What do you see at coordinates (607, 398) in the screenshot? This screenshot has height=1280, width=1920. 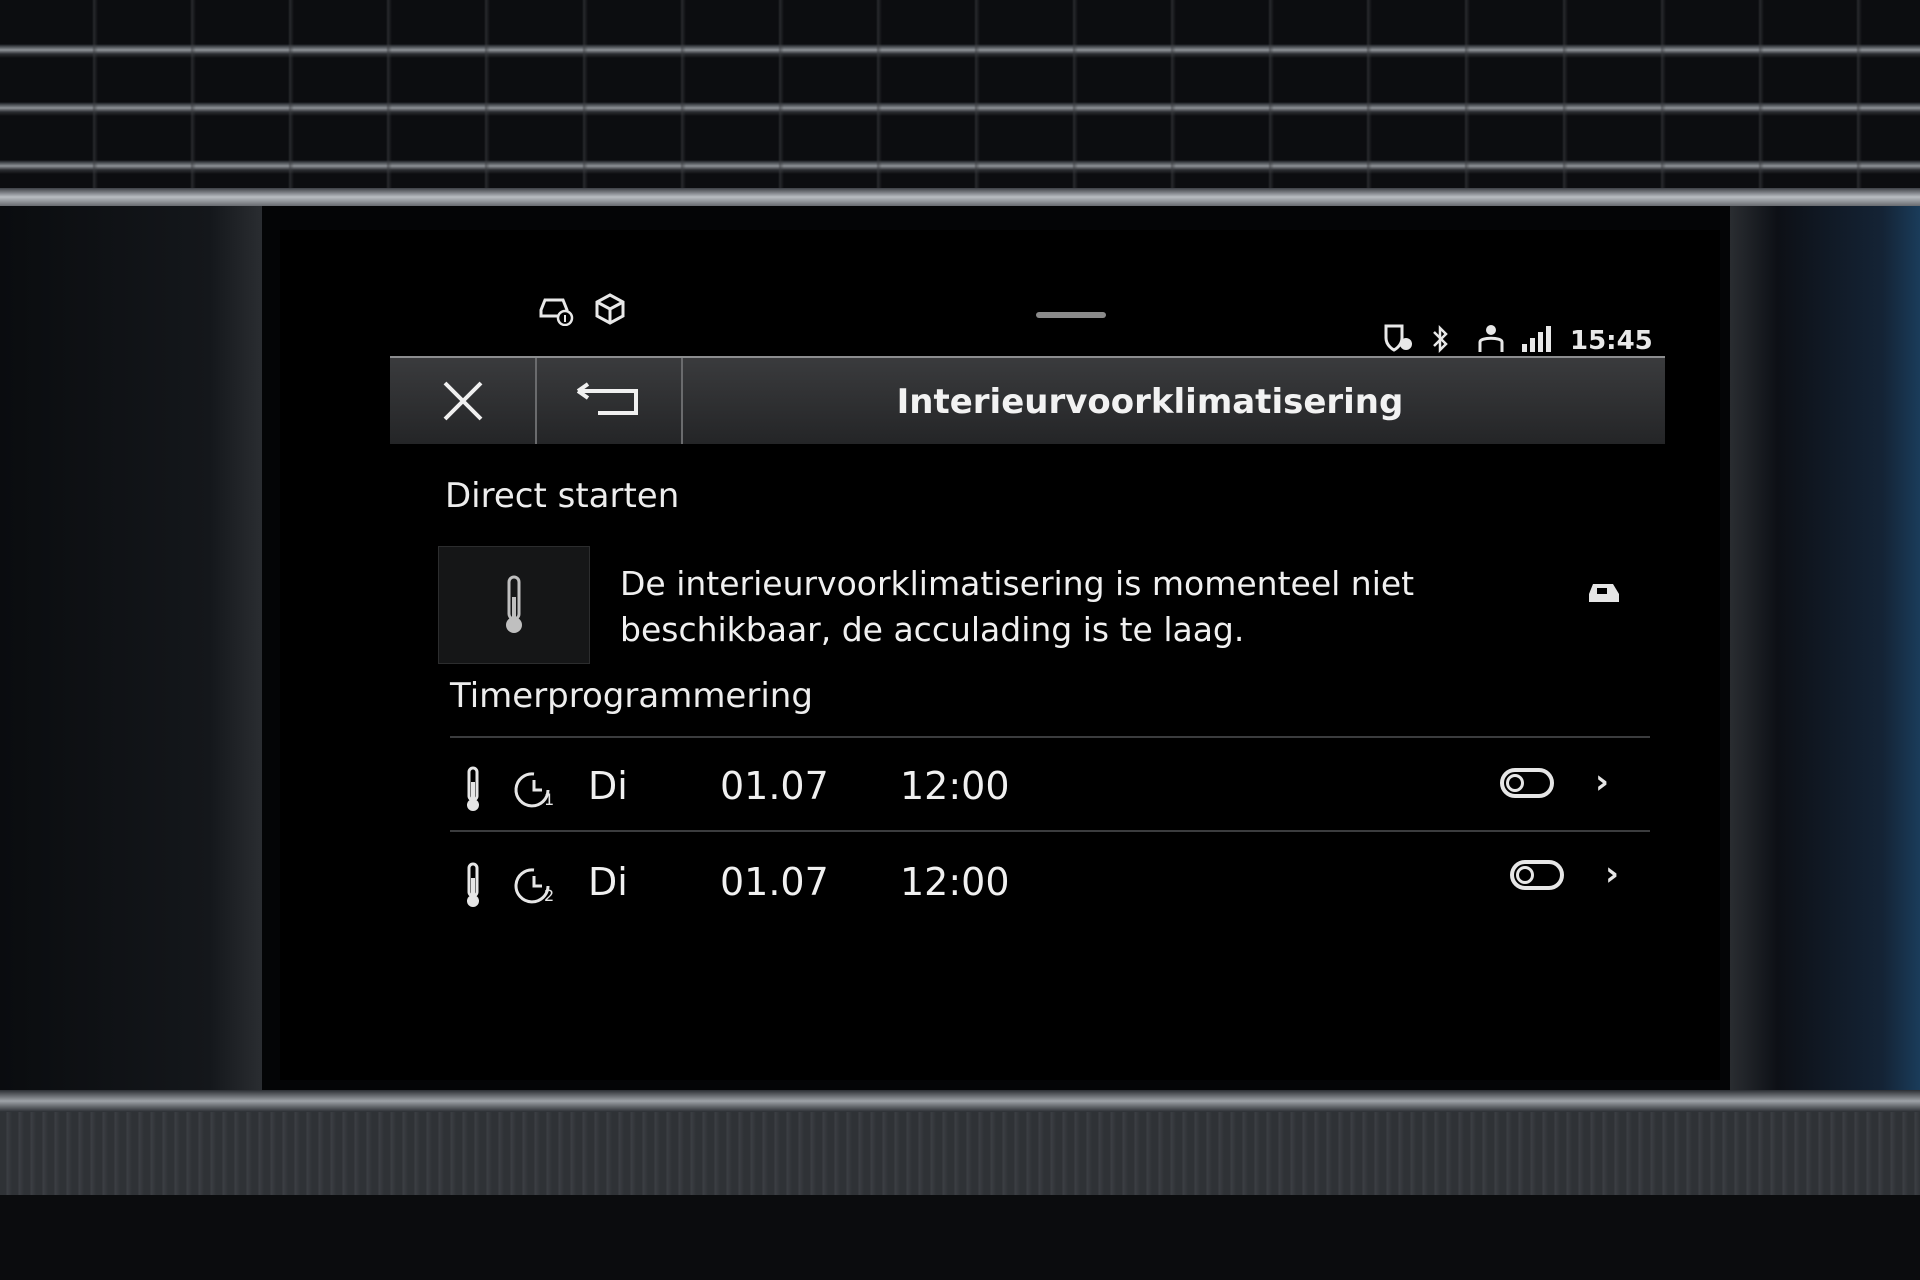 I see `back-arrow-icon` at bounding box center [607, 398].